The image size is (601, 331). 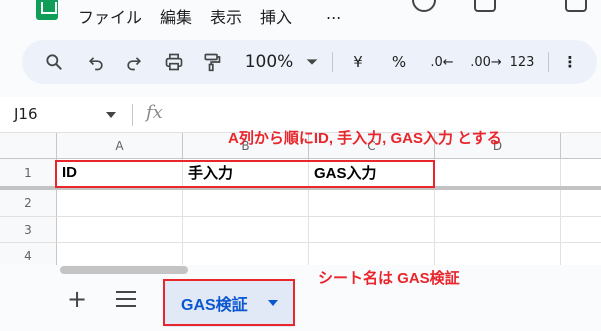 I want to click on cell-b2, so click(x=246, y=203).